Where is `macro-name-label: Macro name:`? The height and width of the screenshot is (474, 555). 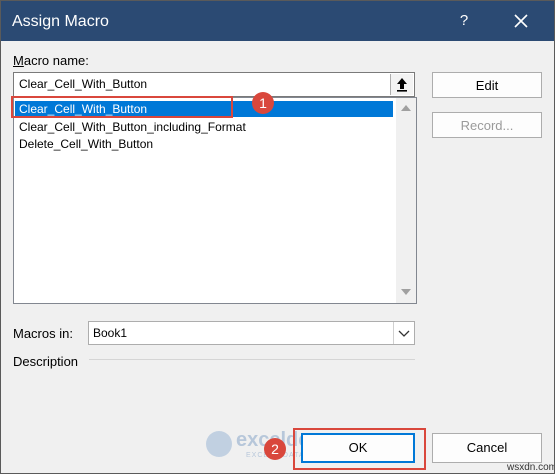
macro-name-label: Macro name: is located at coordinates (51, 60).